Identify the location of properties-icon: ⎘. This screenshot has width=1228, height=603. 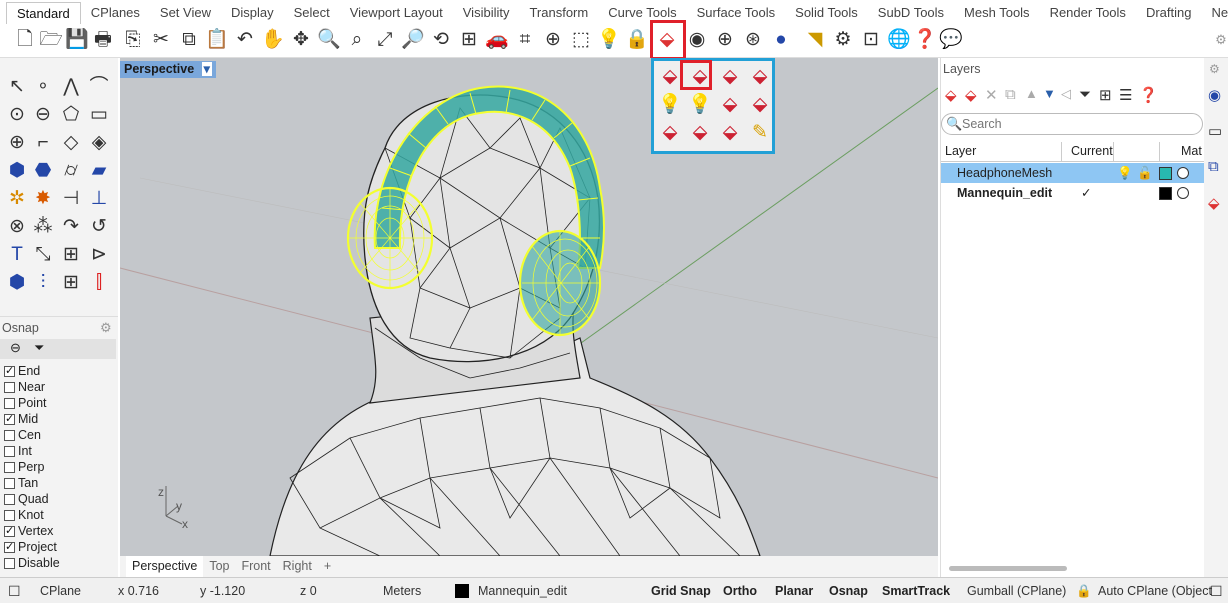
(133, 40).